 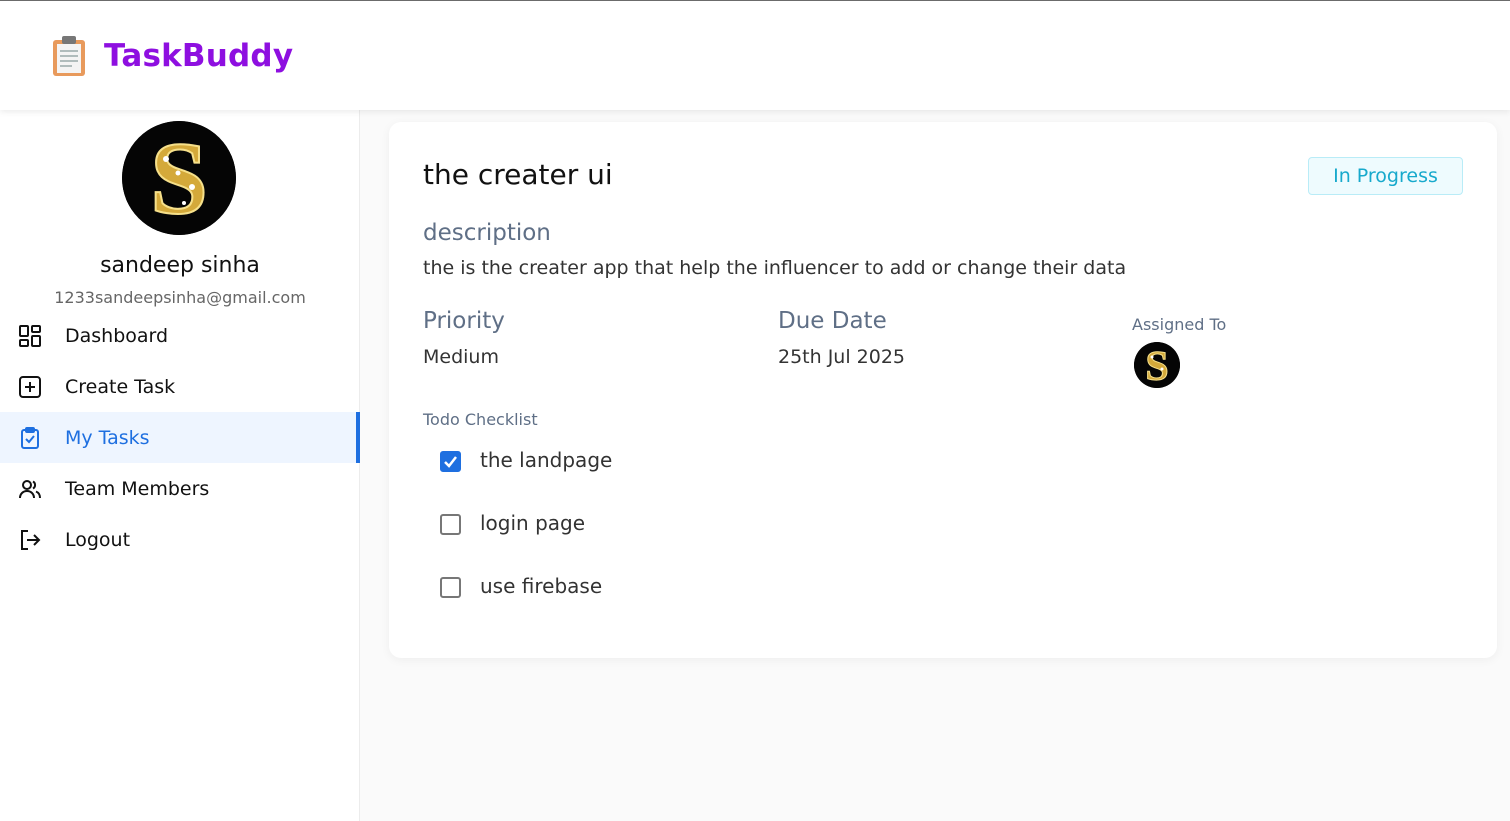 What do you see at coordinates (30, 438) in the screenshot?
I see `clipboard-check-icon` at bounding box center [30, 438].